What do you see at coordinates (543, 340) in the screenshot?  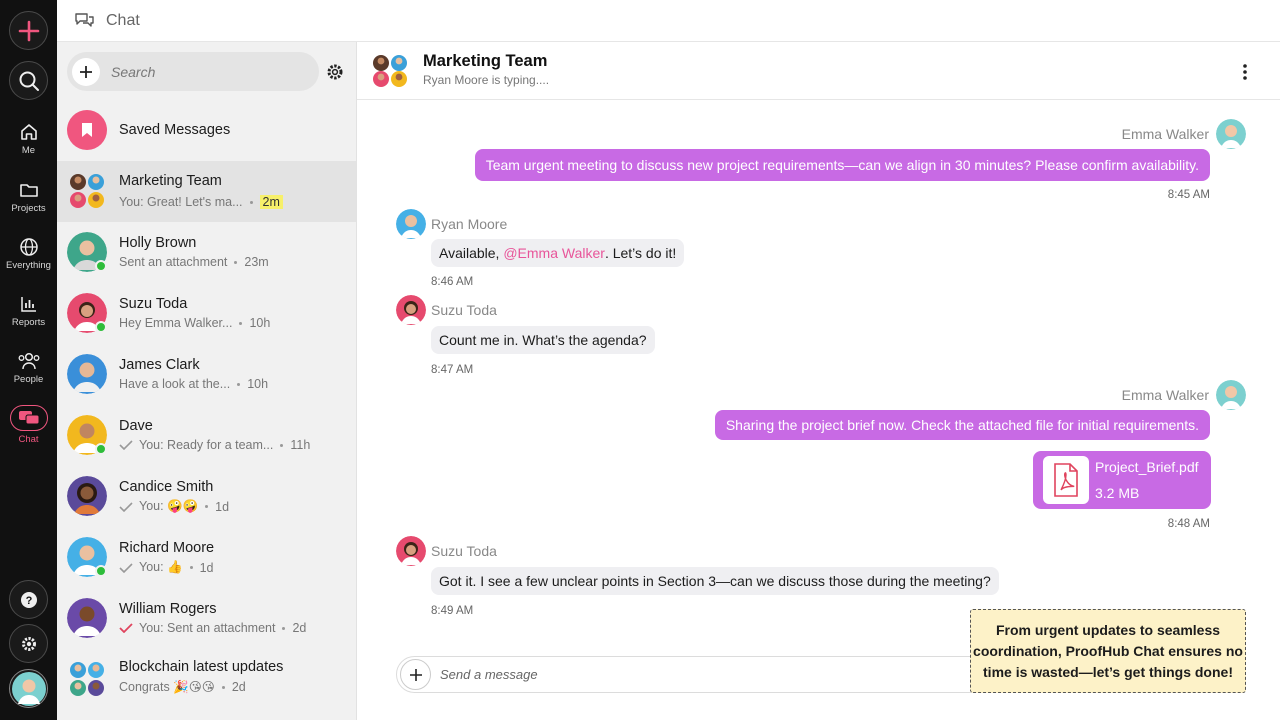 I see `message-bubble: Count me in. What’s the agenda?` at bounding box center [543, 340].